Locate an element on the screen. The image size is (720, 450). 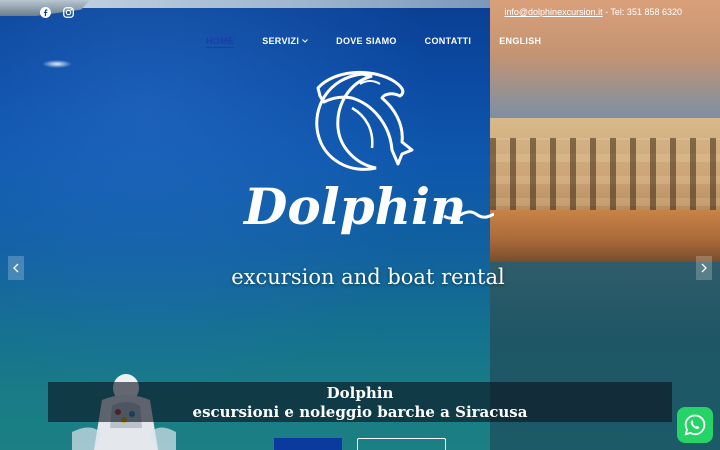
secondary-cta-button is located at coordinates (401, 444).